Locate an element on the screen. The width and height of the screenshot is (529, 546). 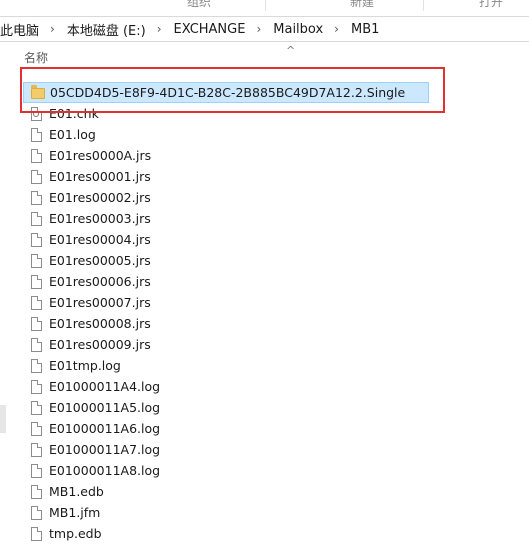
list-item: E01000011A4.log is located at coordinates (233, 386).